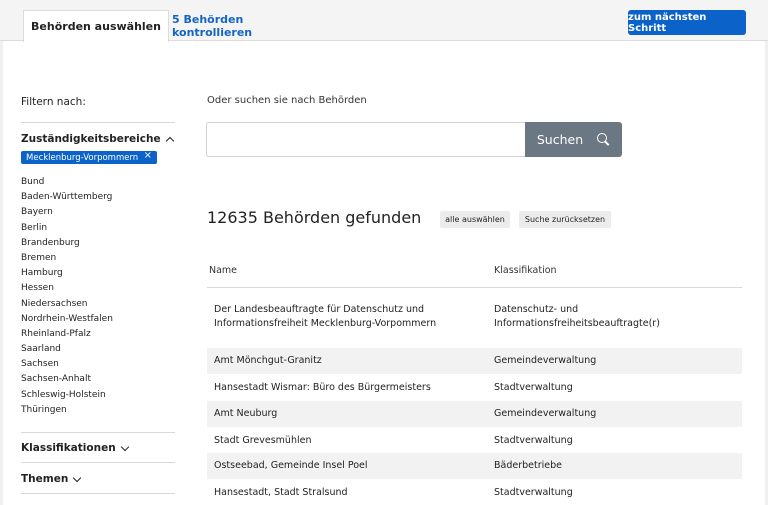 This screenshot has height=505, width=768. I want to click on state-filter-item: Thüringen, so click(67, 410).